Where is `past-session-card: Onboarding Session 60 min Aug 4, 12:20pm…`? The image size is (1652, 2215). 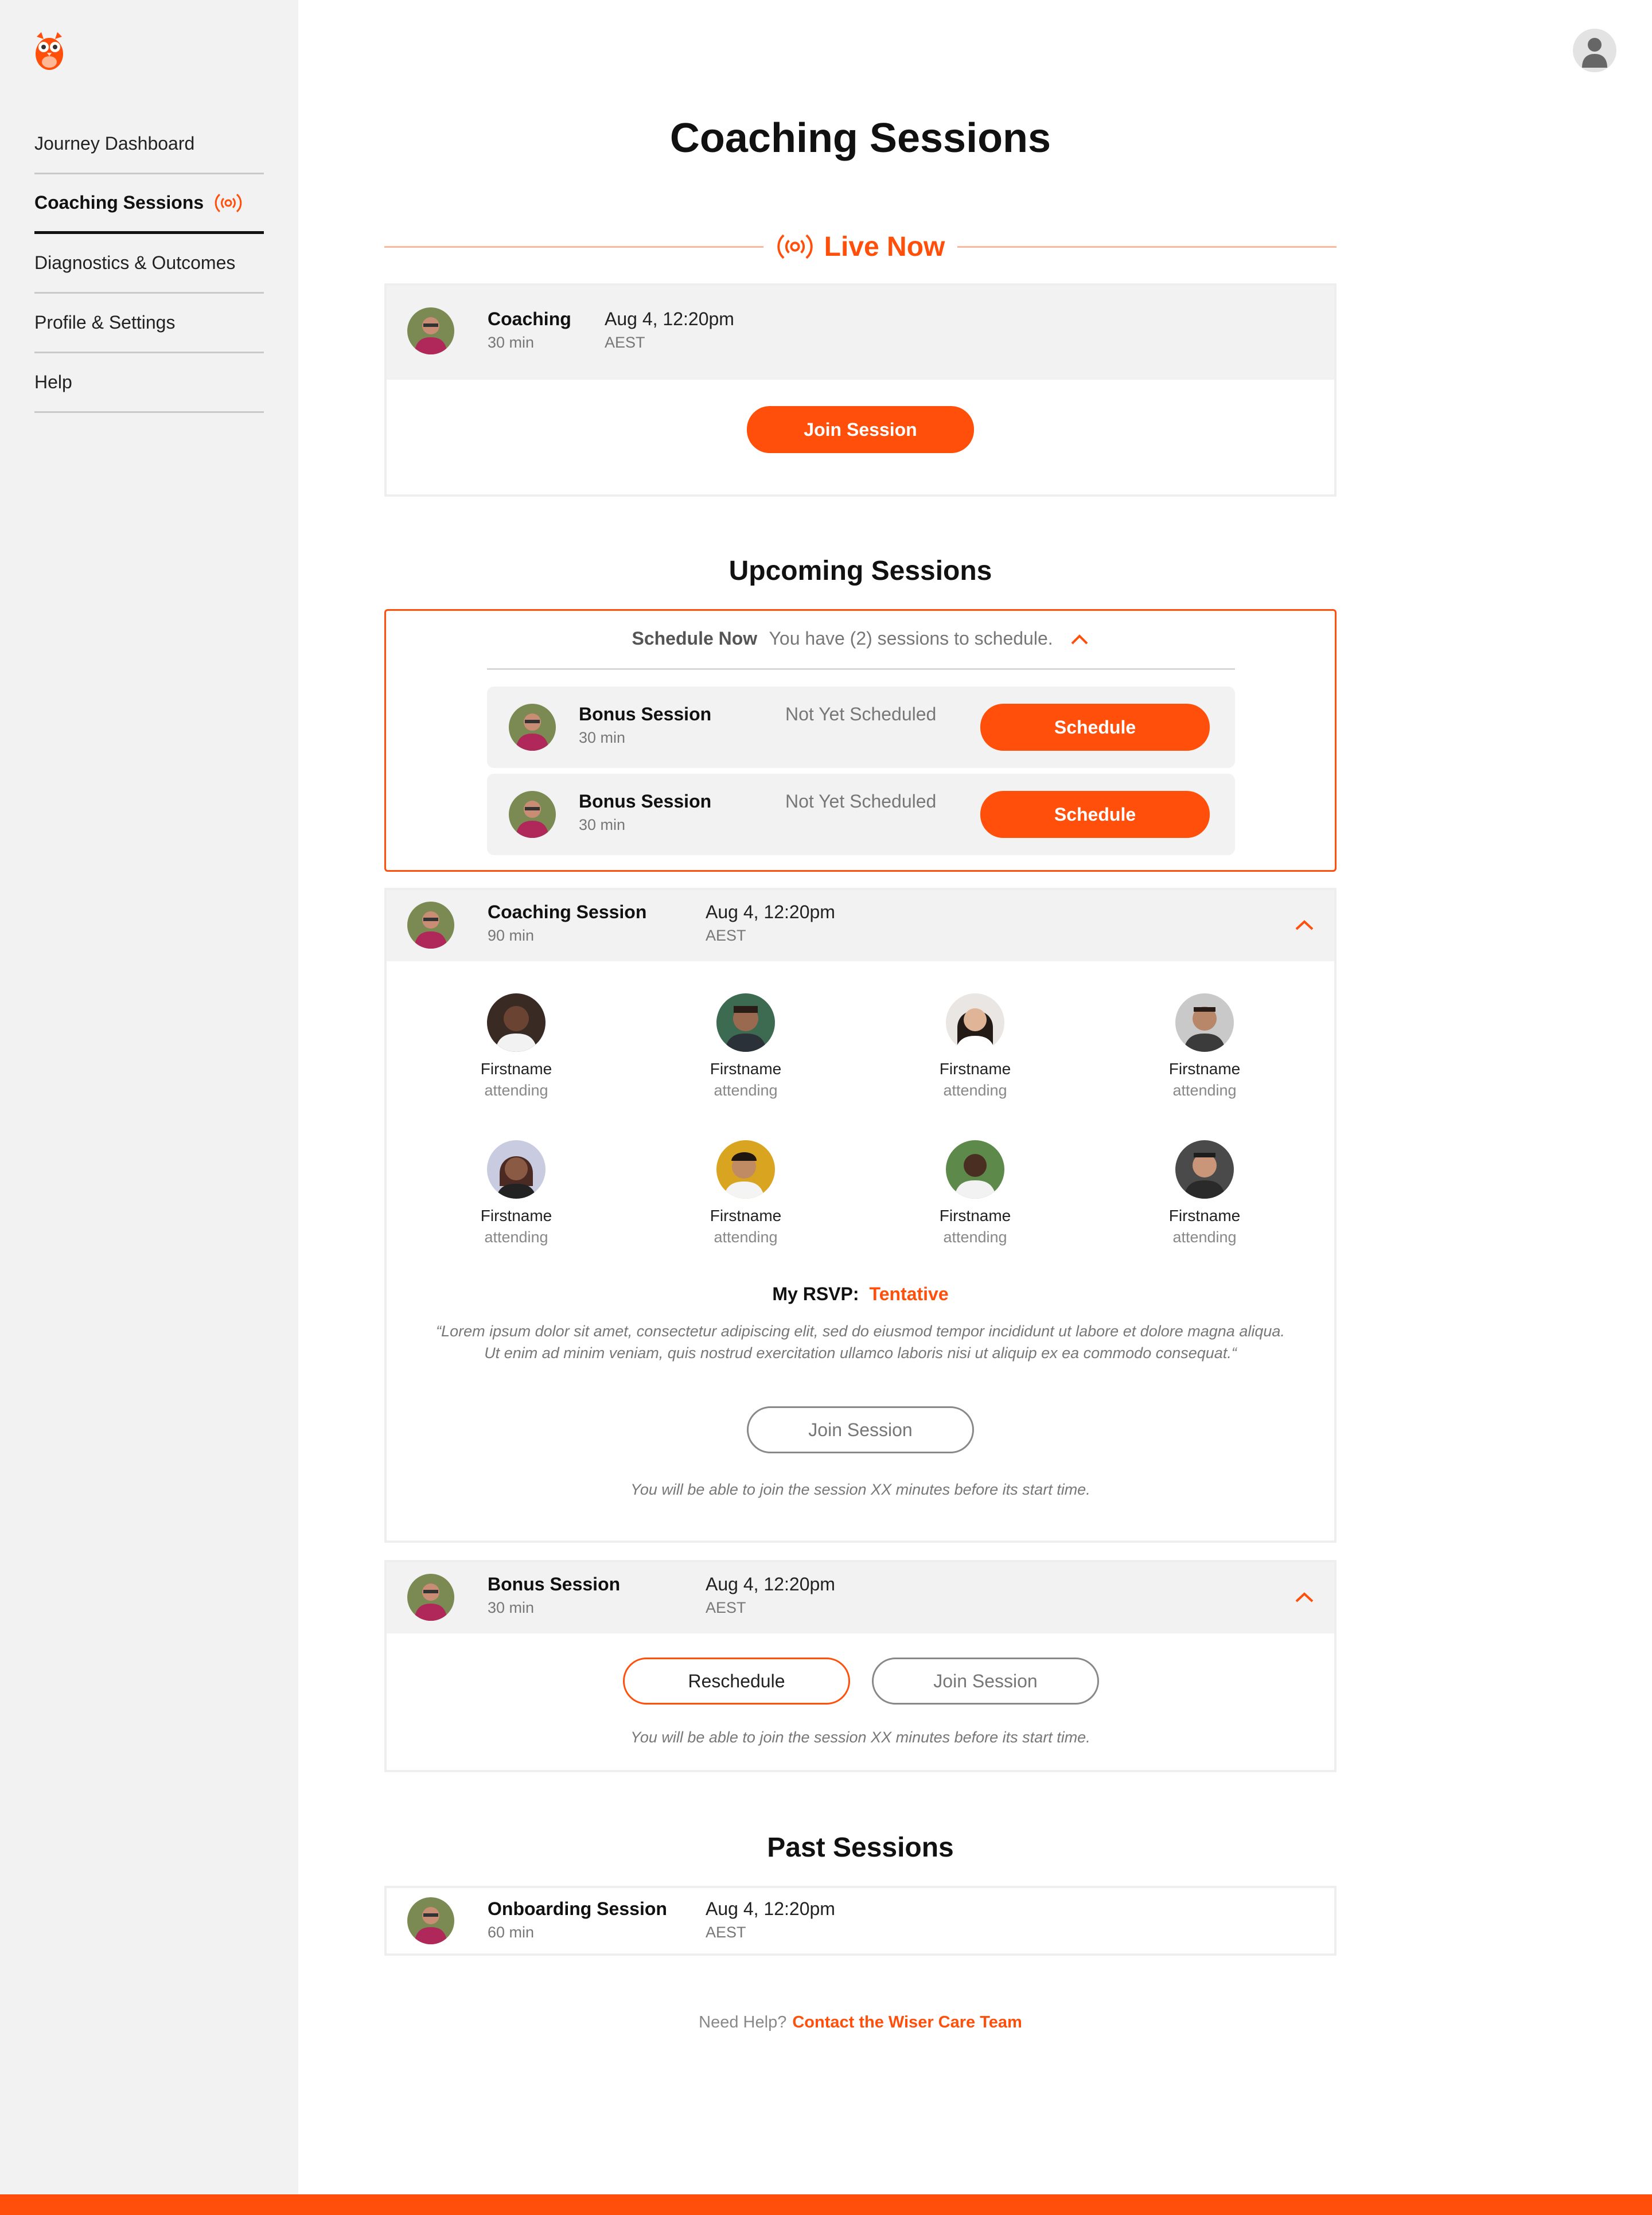
past-session-card: Onboarding Session 60 min Aug 4, 12:20pm… is located at coordinates (860, 1921).